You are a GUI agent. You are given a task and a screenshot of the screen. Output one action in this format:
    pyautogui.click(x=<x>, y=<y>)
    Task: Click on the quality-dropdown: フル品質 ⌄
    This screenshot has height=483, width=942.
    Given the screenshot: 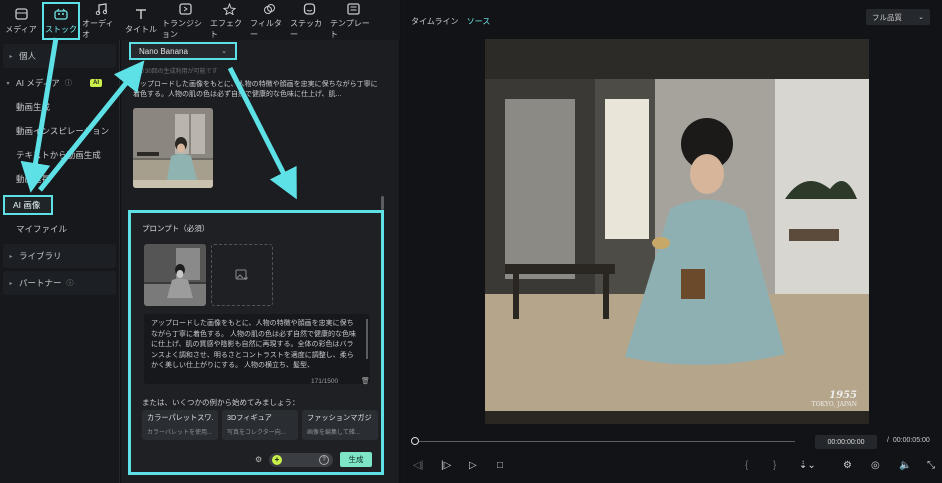 What is the action you would take?
    pyautogui.click(x=898, y=17)
    